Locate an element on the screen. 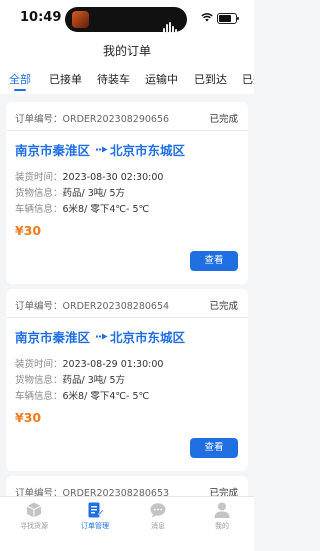 The width and height of the screenshot is (320, 551). status-time: 10:49 is located at coordinates (41, 17).